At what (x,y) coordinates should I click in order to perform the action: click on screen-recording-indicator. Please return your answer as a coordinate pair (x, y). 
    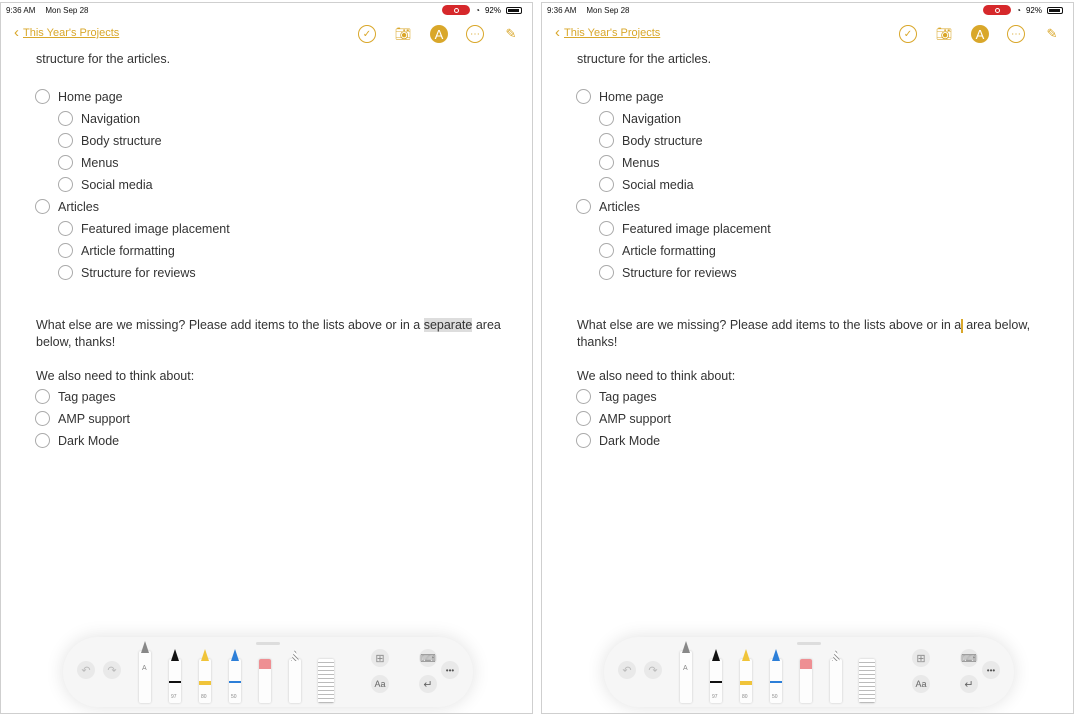
    Looking at the image, I should click on (456, 10).